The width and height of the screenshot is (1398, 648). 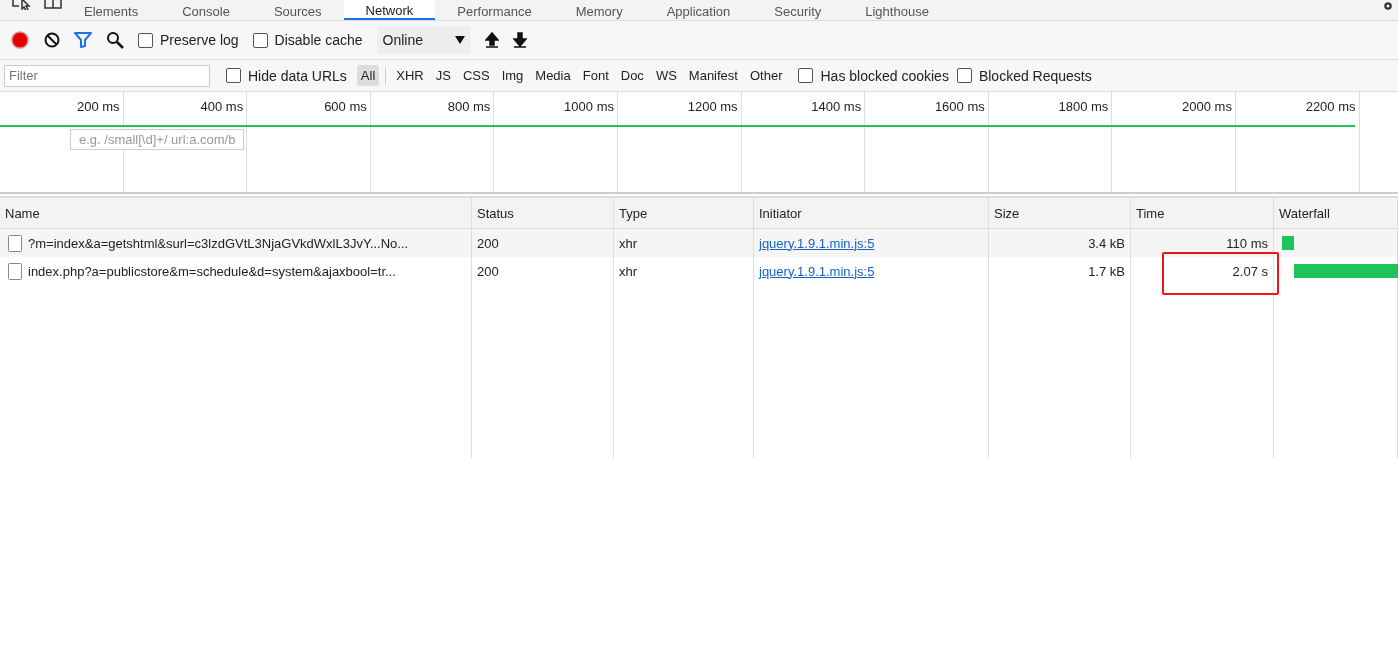 What do you see at coordinates (346, 106) in the screenshot?
I see `timeline-tick-label: 600 ms` at bounding box center [346, 106].